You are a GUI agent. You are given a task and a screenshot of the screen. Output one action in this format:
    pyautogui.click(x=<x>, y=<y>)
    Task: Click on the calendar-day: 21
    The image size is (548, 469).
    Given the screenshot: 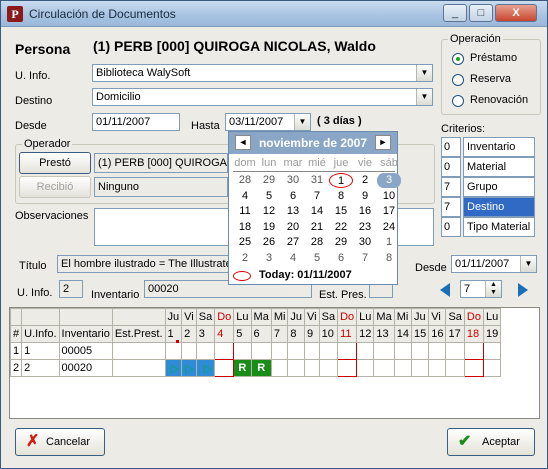 What is the action you would take?
    pyautogui.click(x=317, y=227)
    